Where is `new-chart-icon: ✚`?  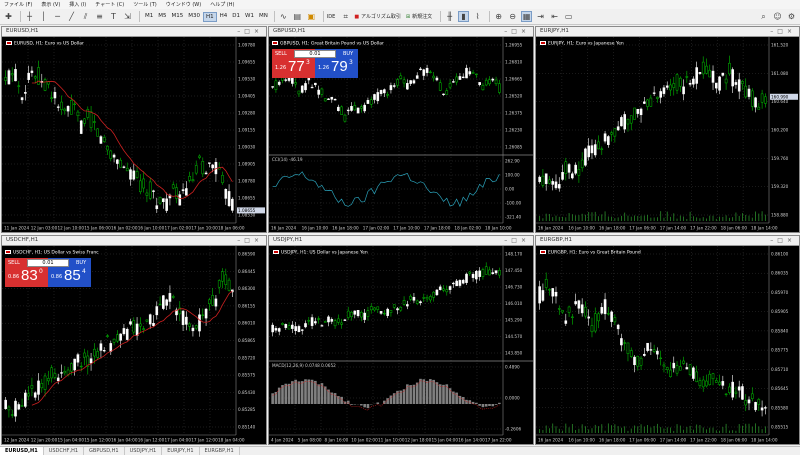 new-chart-icon: ✚ is located at coordinates (8, 16).